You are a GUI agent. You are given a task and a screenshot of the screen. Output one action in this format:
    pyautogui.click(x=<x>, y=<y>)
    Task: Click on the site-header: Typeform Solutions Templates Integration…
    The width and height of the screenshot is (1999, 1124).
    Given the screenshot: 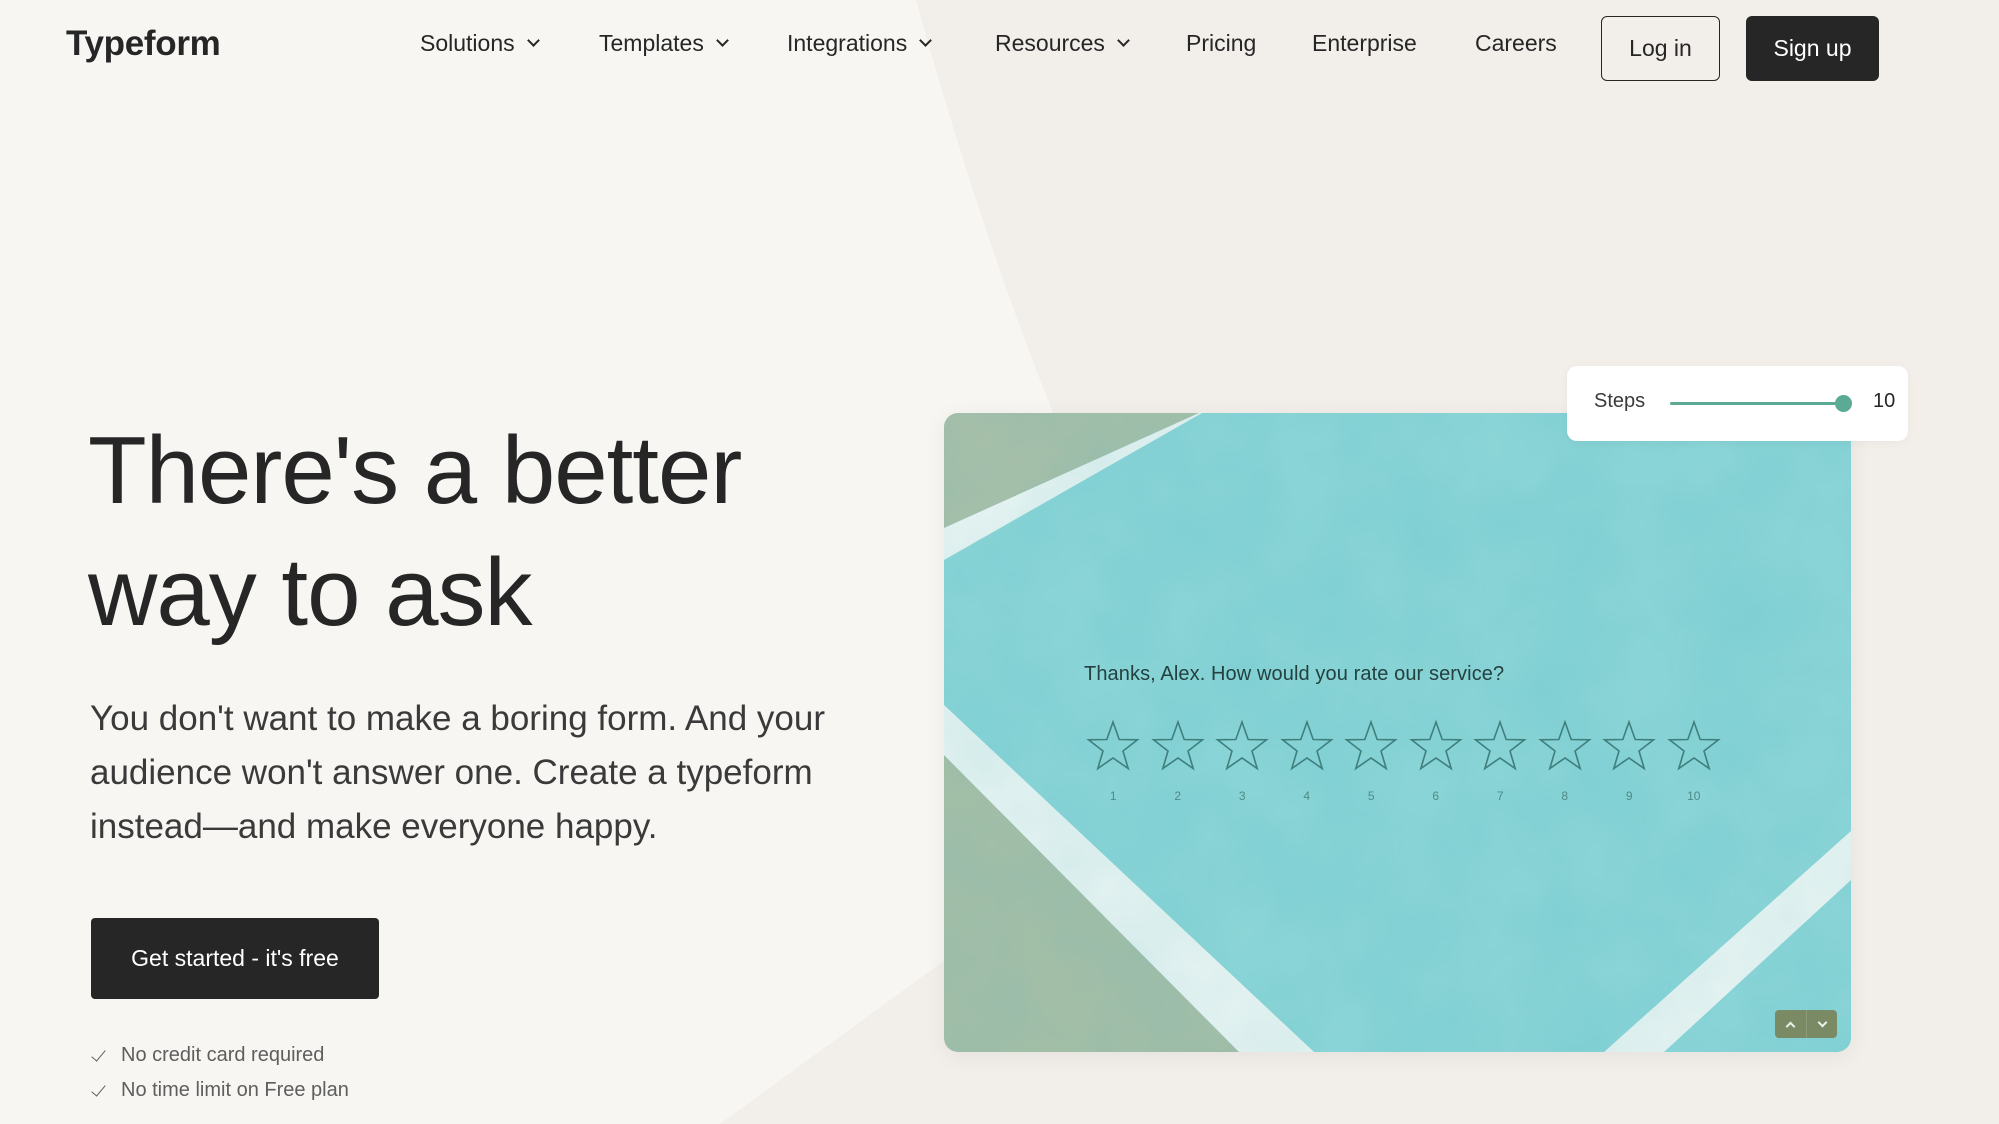 What is the action you would take?
    pyautogui.click(x=999, y=48)
    